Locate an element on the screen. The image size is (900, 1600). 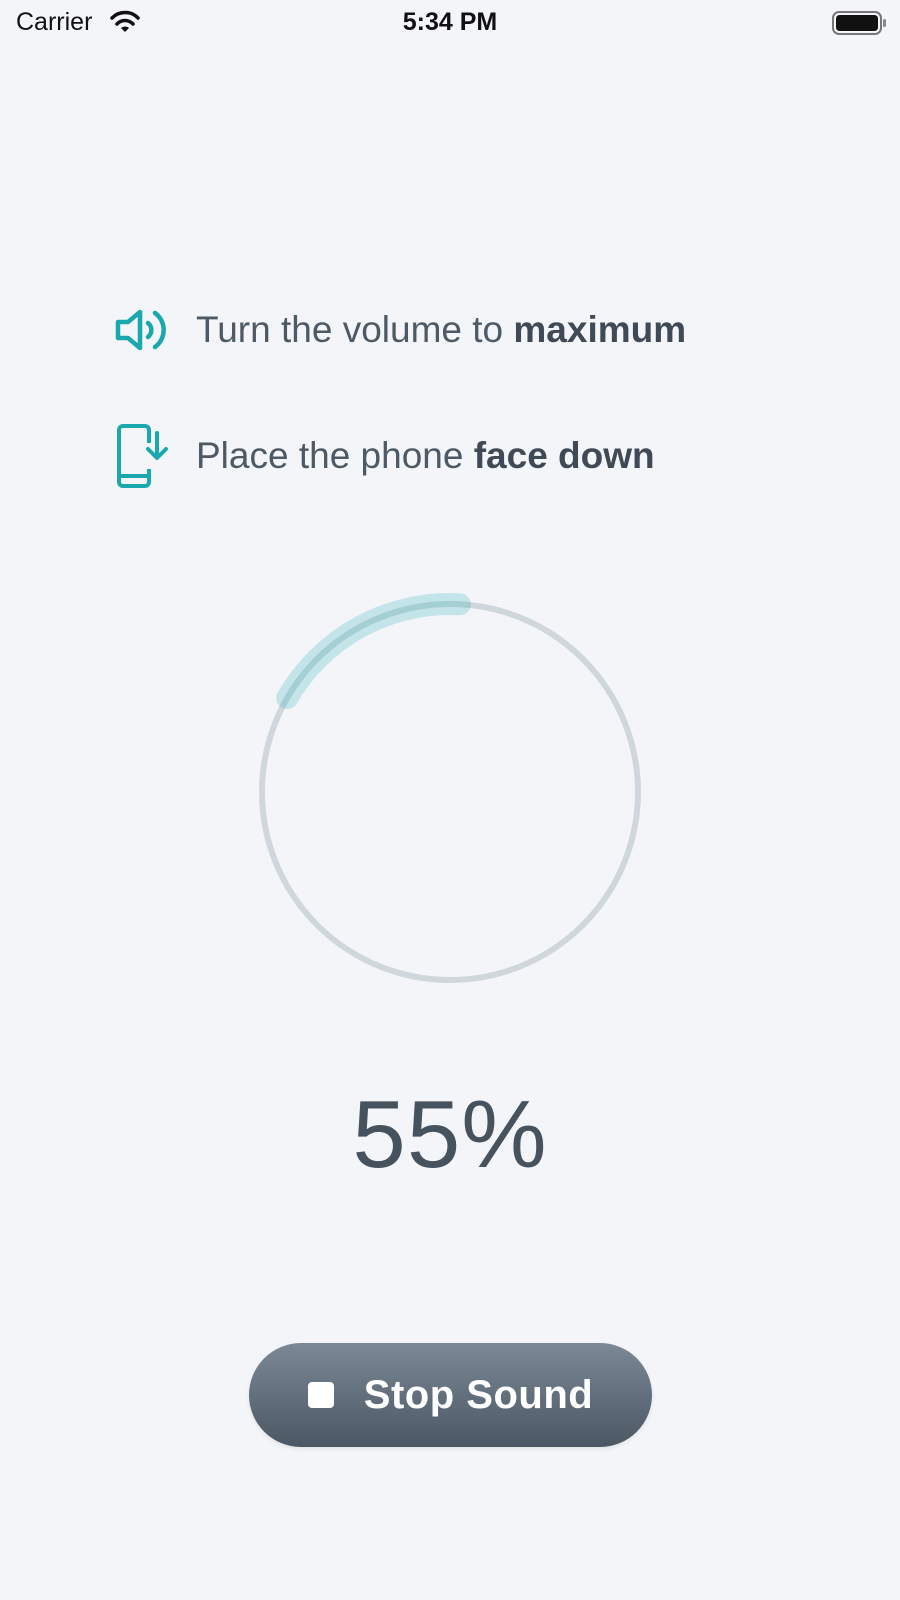
status-time: 5:34 PM is located at coordinates (450, 22).